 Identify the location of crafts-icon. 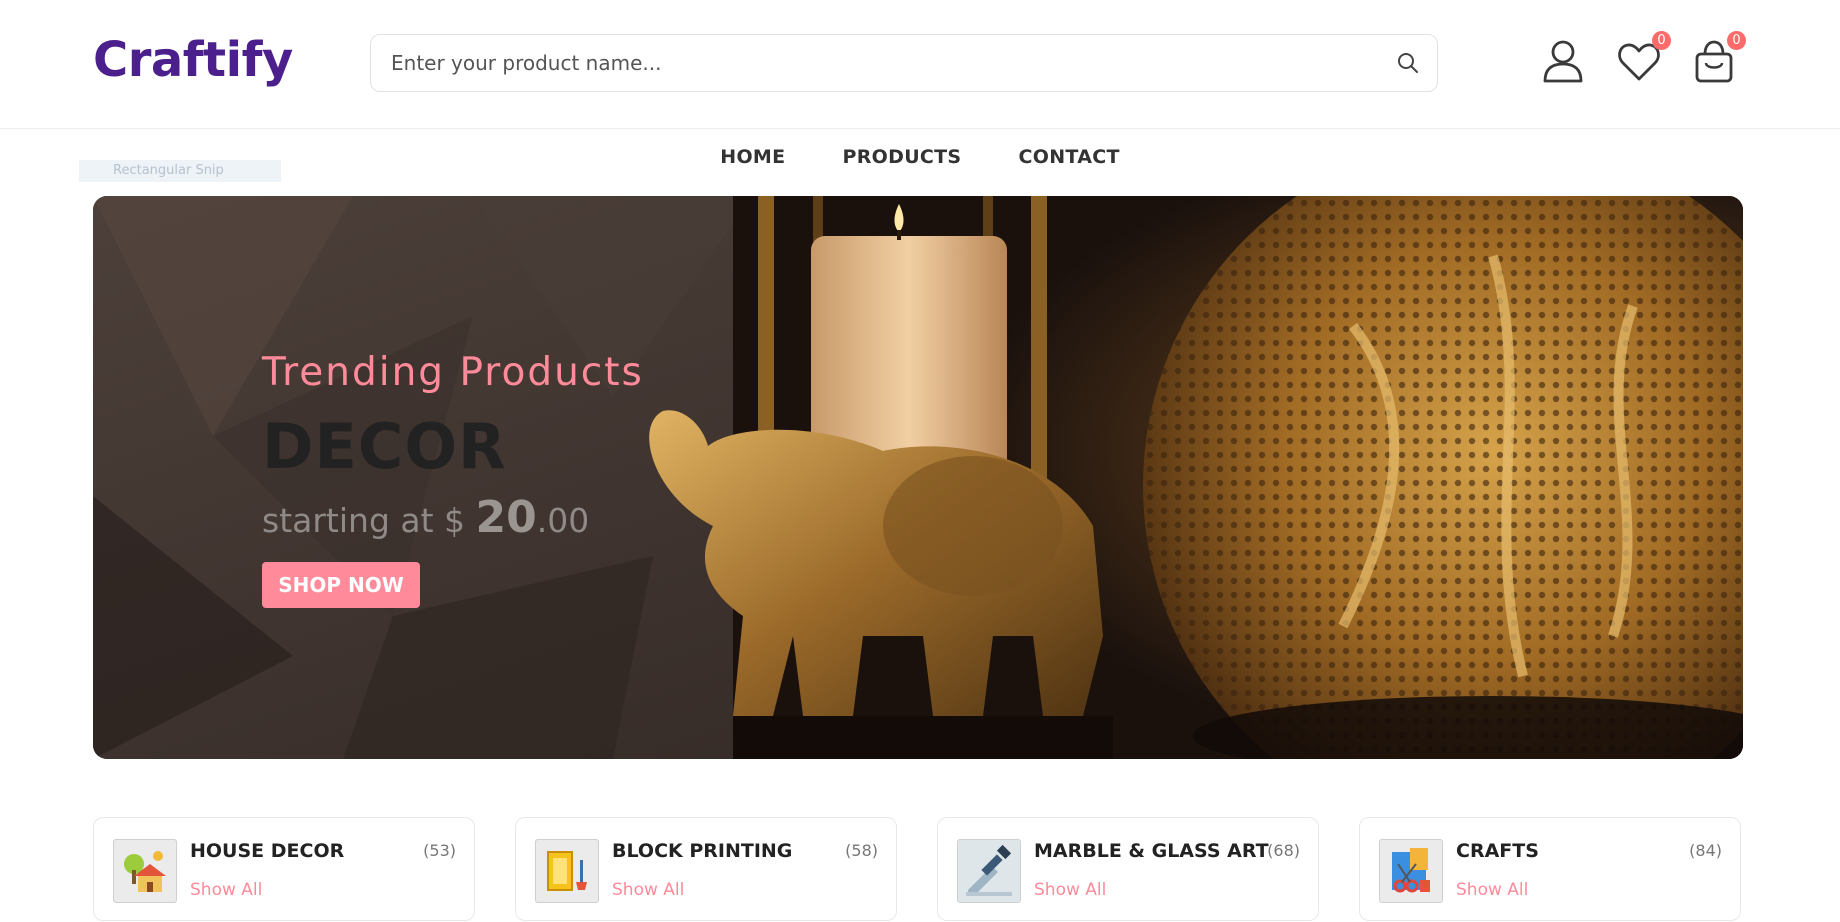
(1411, 871).